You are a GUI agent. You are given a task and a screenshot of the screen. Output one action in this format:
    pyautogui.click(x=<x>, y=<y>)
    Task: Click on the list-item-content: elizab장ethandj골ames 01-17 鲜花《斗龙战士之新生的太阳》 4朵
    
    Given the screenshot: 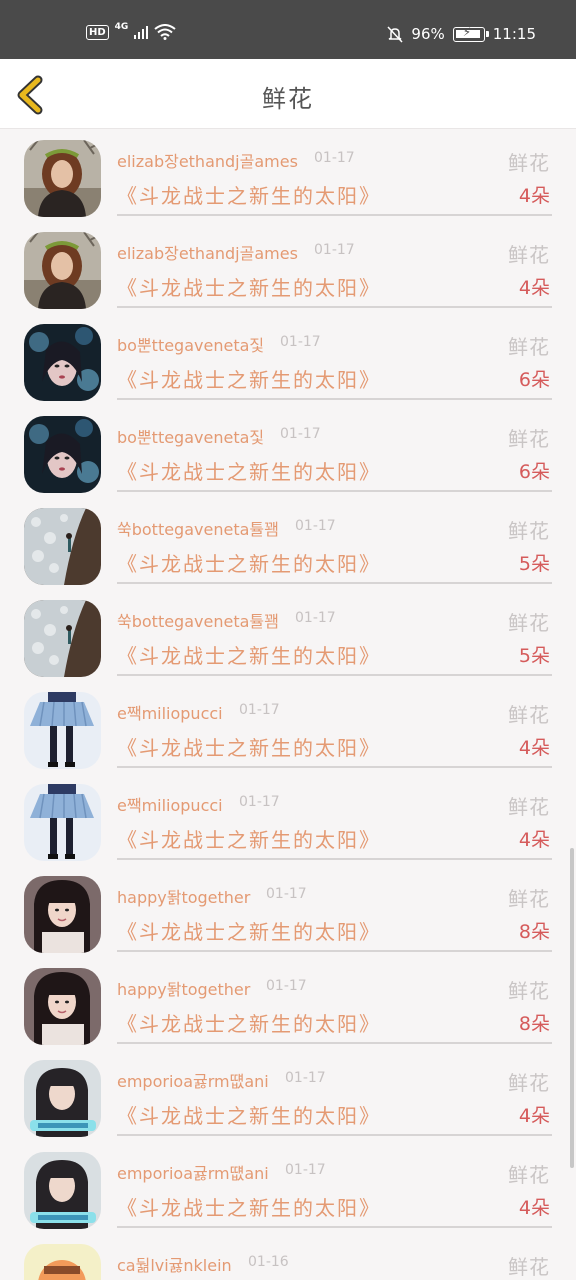 What is the action you would take?
    pyautogui.click(x=334, y=173)
    